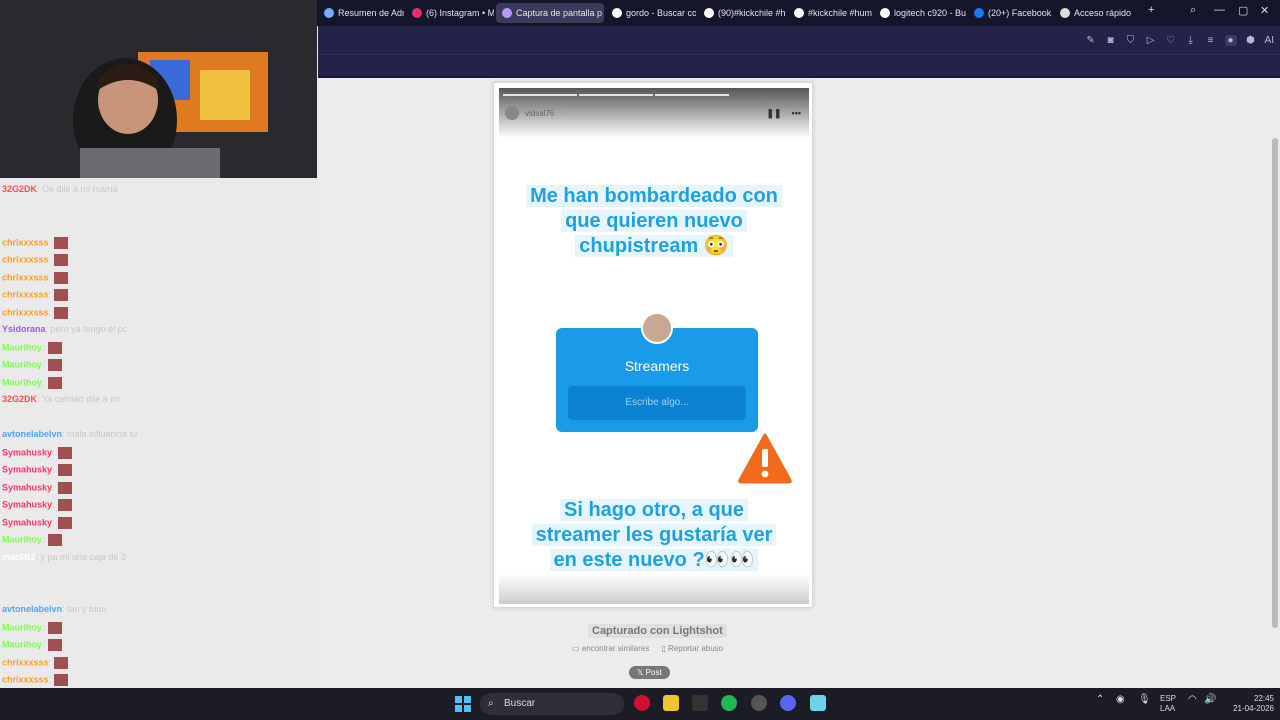 The height and width of the screenshot is (720, 1280). What do you see at coordinates (796, 113) in the screenshot?
I see `more-options-icon: •••` at bounding box center [796, 113].